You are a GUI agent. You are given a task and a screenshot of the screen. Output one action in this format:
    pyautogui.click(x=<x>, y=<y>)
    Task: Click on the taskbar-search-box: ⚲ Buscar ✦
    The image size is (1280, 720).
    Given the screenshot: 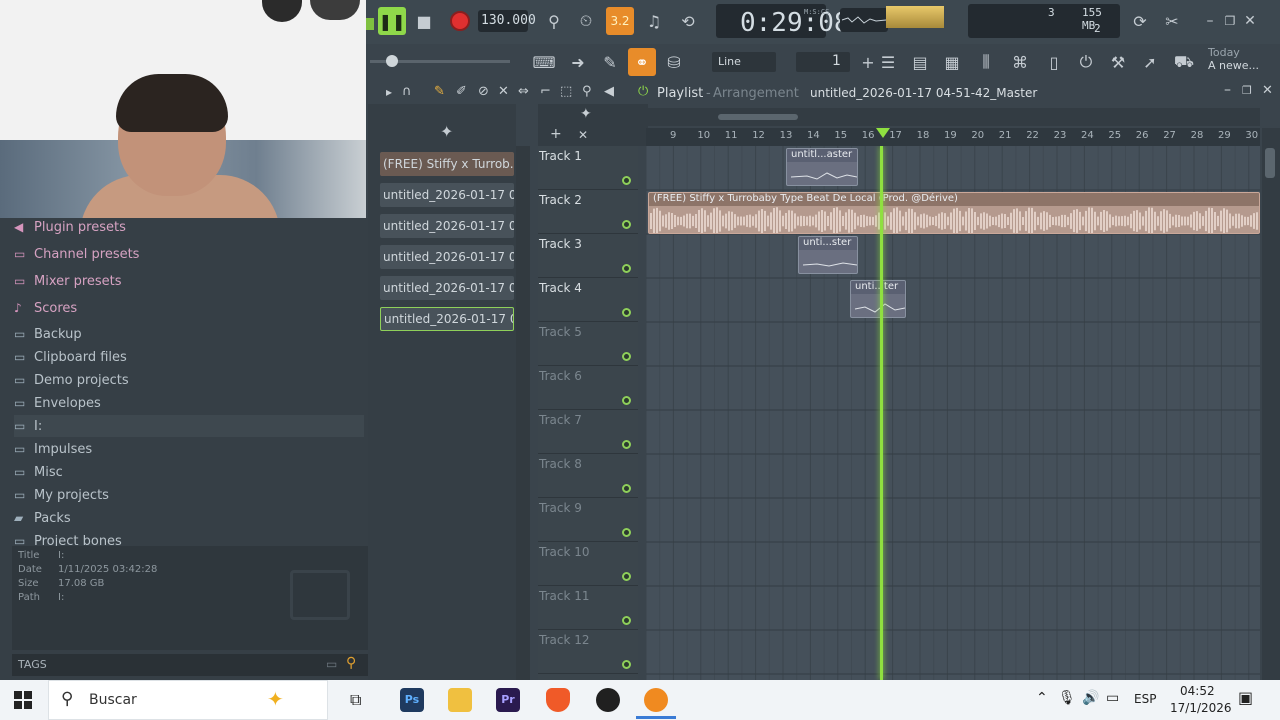 What is the action you would take?
    pyautogui.click(x=188, y=700)
    